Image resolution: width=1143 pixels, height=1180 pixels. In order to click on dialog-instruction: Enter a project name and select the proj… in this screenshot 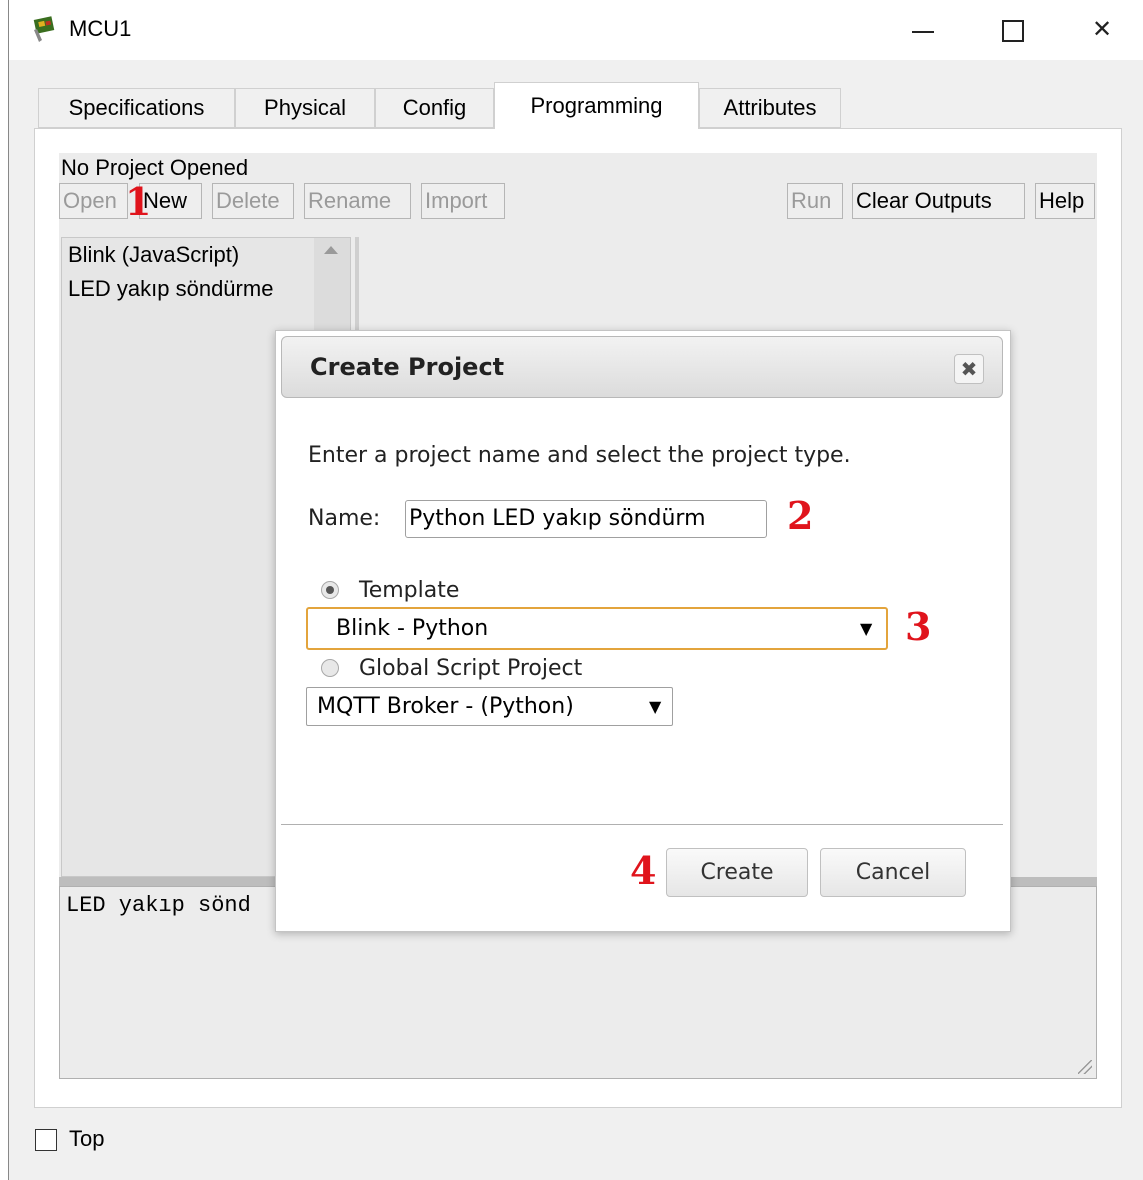, I will do `click(579, 455)`.